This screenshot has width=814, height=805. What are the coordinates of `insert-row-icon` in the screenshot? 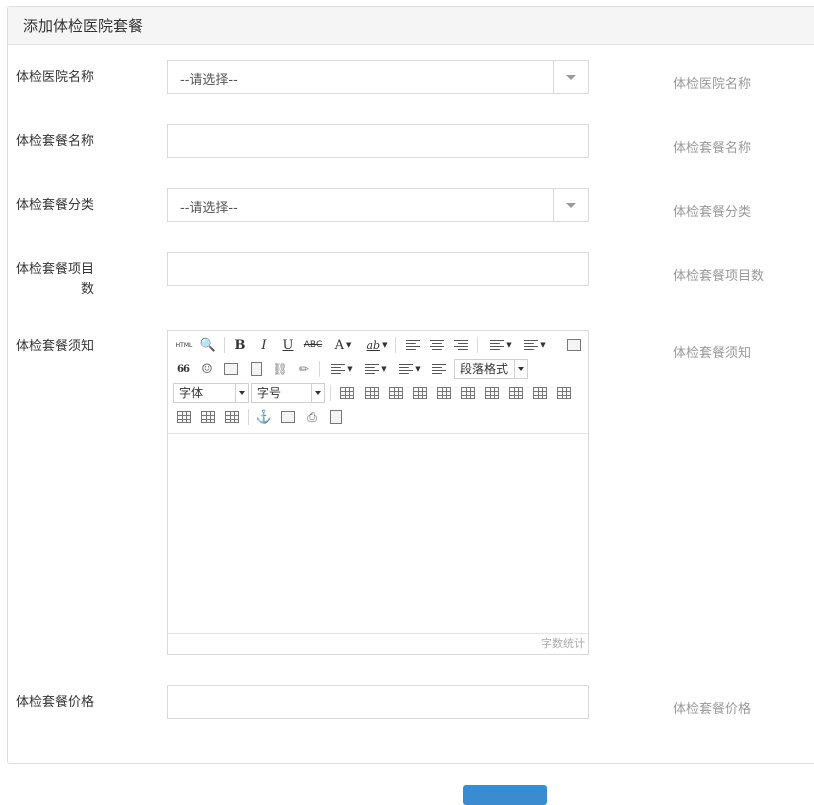 It's located at (420, 393).